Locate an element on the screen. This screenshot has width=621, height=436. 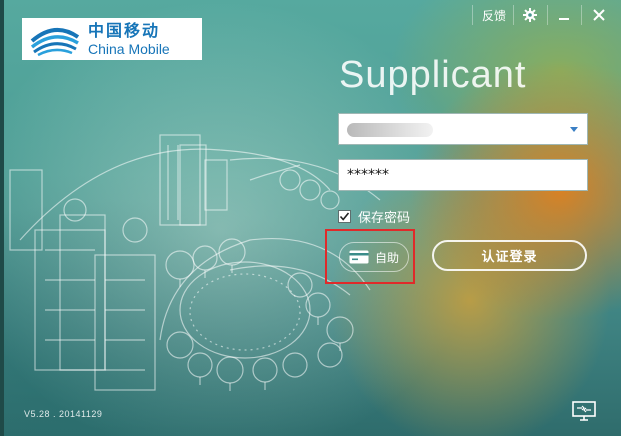
close-button is located at coordinates (599, 15).